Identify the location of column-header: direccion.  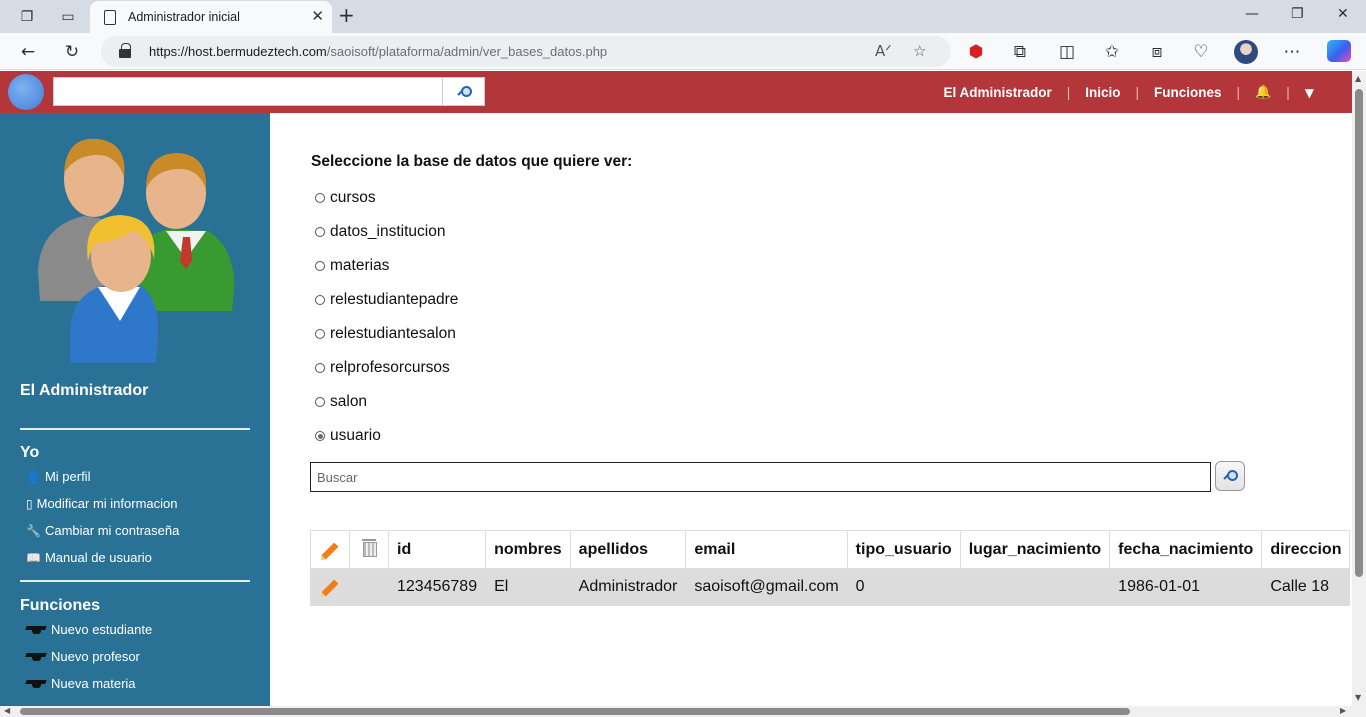
(1306, 549).